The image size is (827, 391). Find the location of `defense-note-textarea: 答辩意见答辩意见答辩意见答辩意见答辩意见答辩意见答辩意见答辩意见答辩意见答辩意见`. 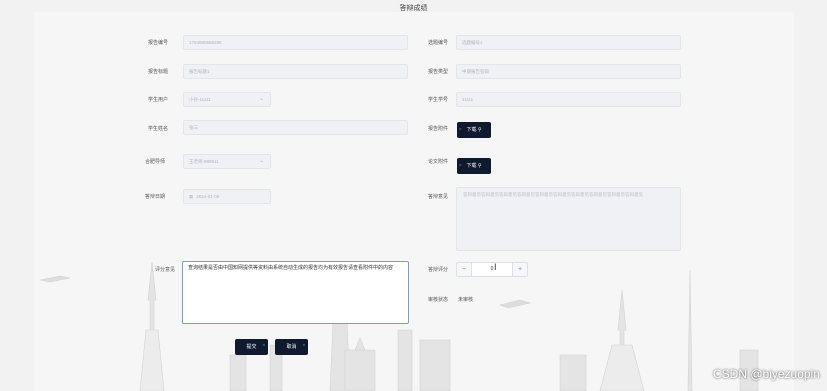

defense-note-textarea: 答辩意见答辩意见答辩意见答辩意见答辩意见答辩意见答辩意见答辩意见答辩意见答辩意见 is located at coordinates (568, 219).